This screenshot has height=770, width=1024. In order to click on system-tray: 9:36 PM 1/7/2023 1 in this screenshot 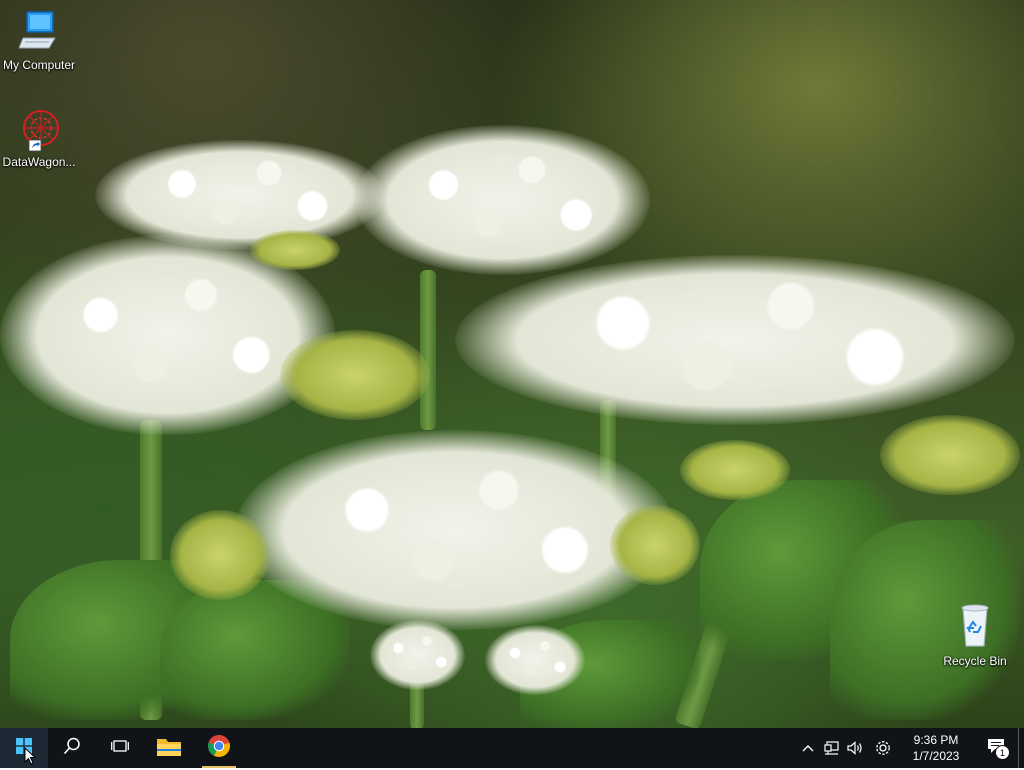, I will do `click(910, 748)`.